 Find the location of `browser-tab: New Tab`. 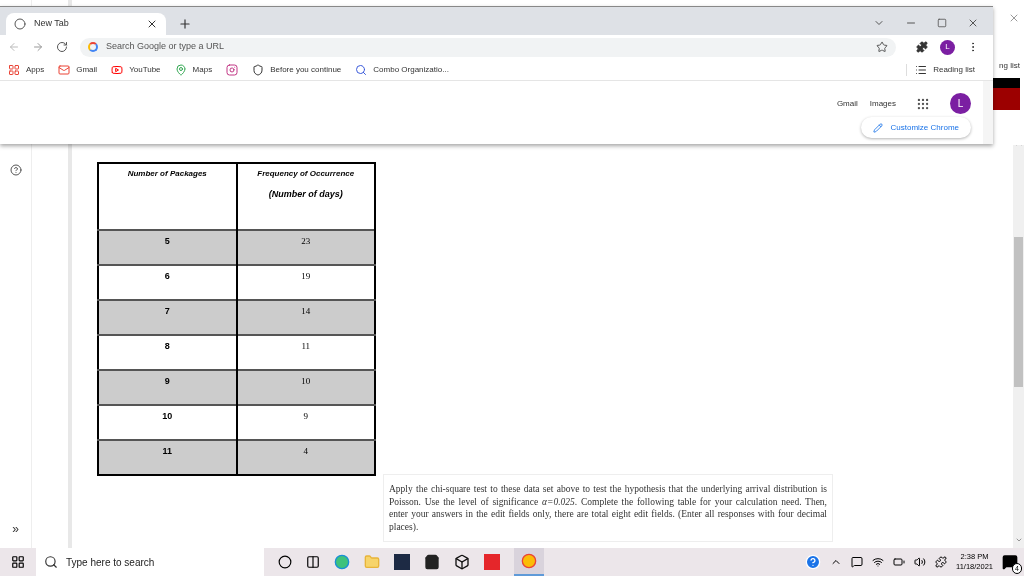

browser-tab: New Tab is located at coordinates (86, 24).